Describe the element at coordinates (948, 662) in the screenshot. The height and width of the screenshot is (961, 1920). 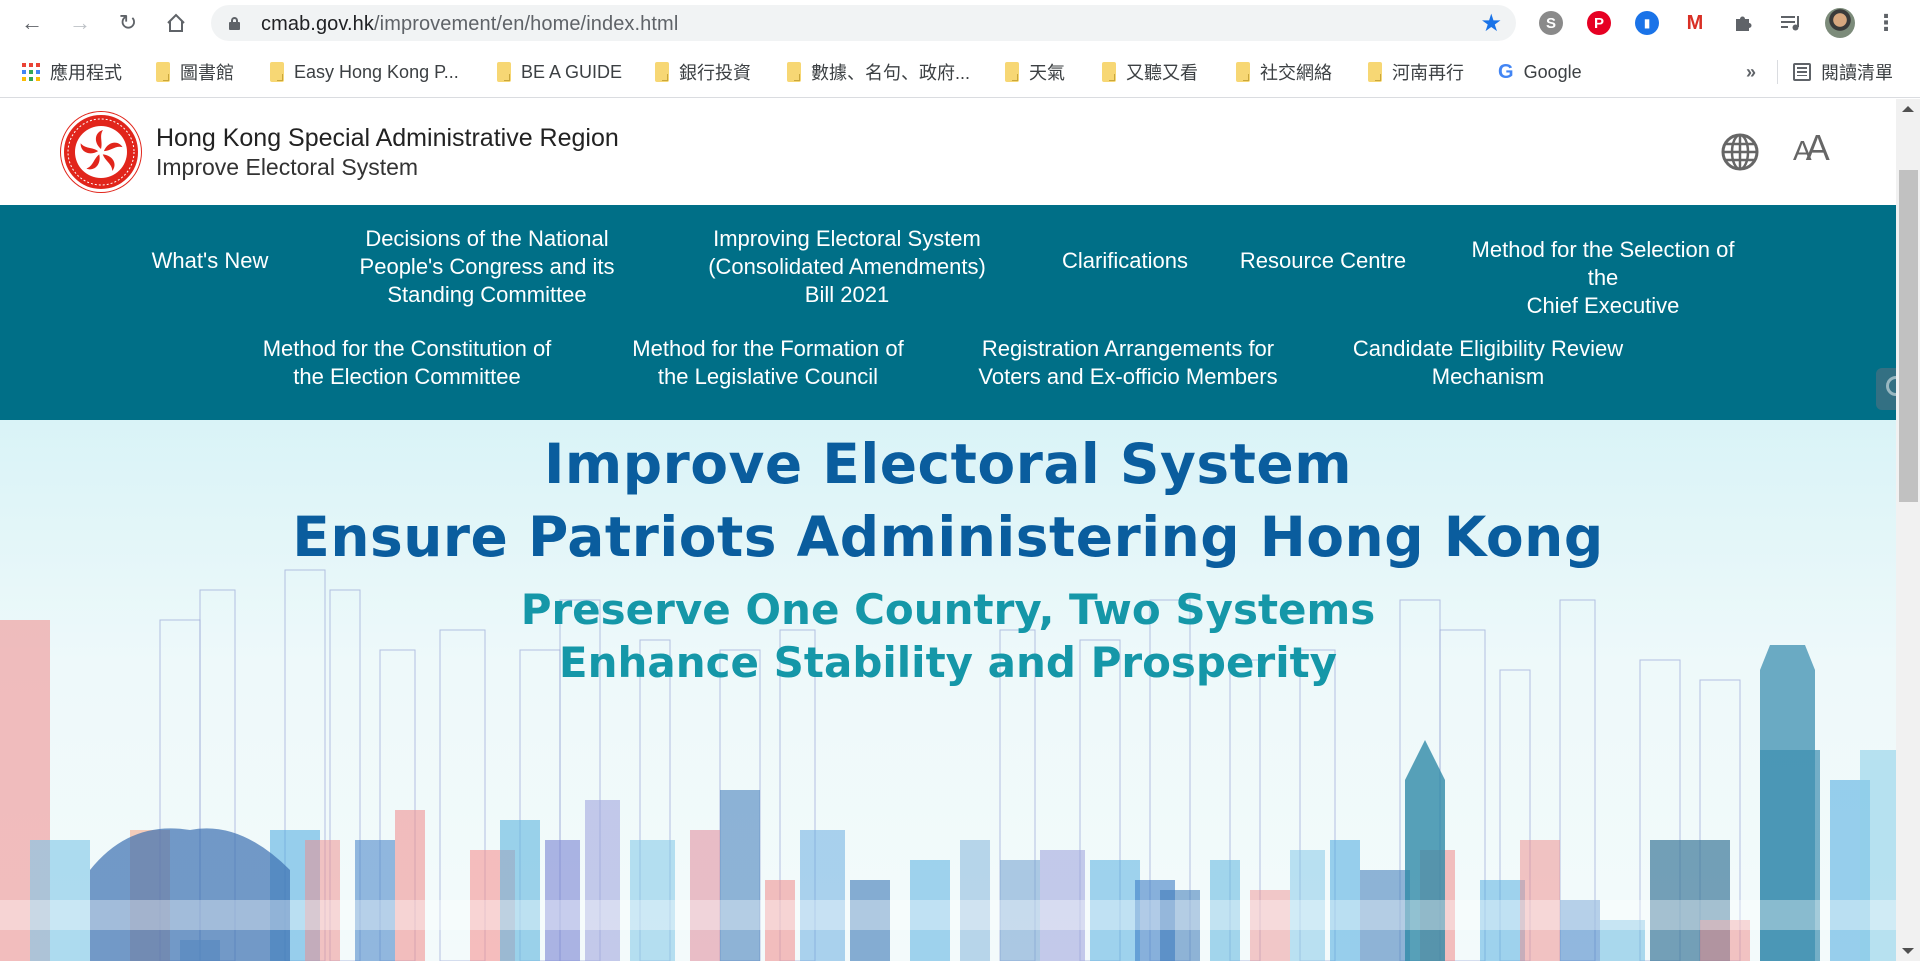
I see `banner-tagline-2: Enhance Stability and Prosperity` at that location.